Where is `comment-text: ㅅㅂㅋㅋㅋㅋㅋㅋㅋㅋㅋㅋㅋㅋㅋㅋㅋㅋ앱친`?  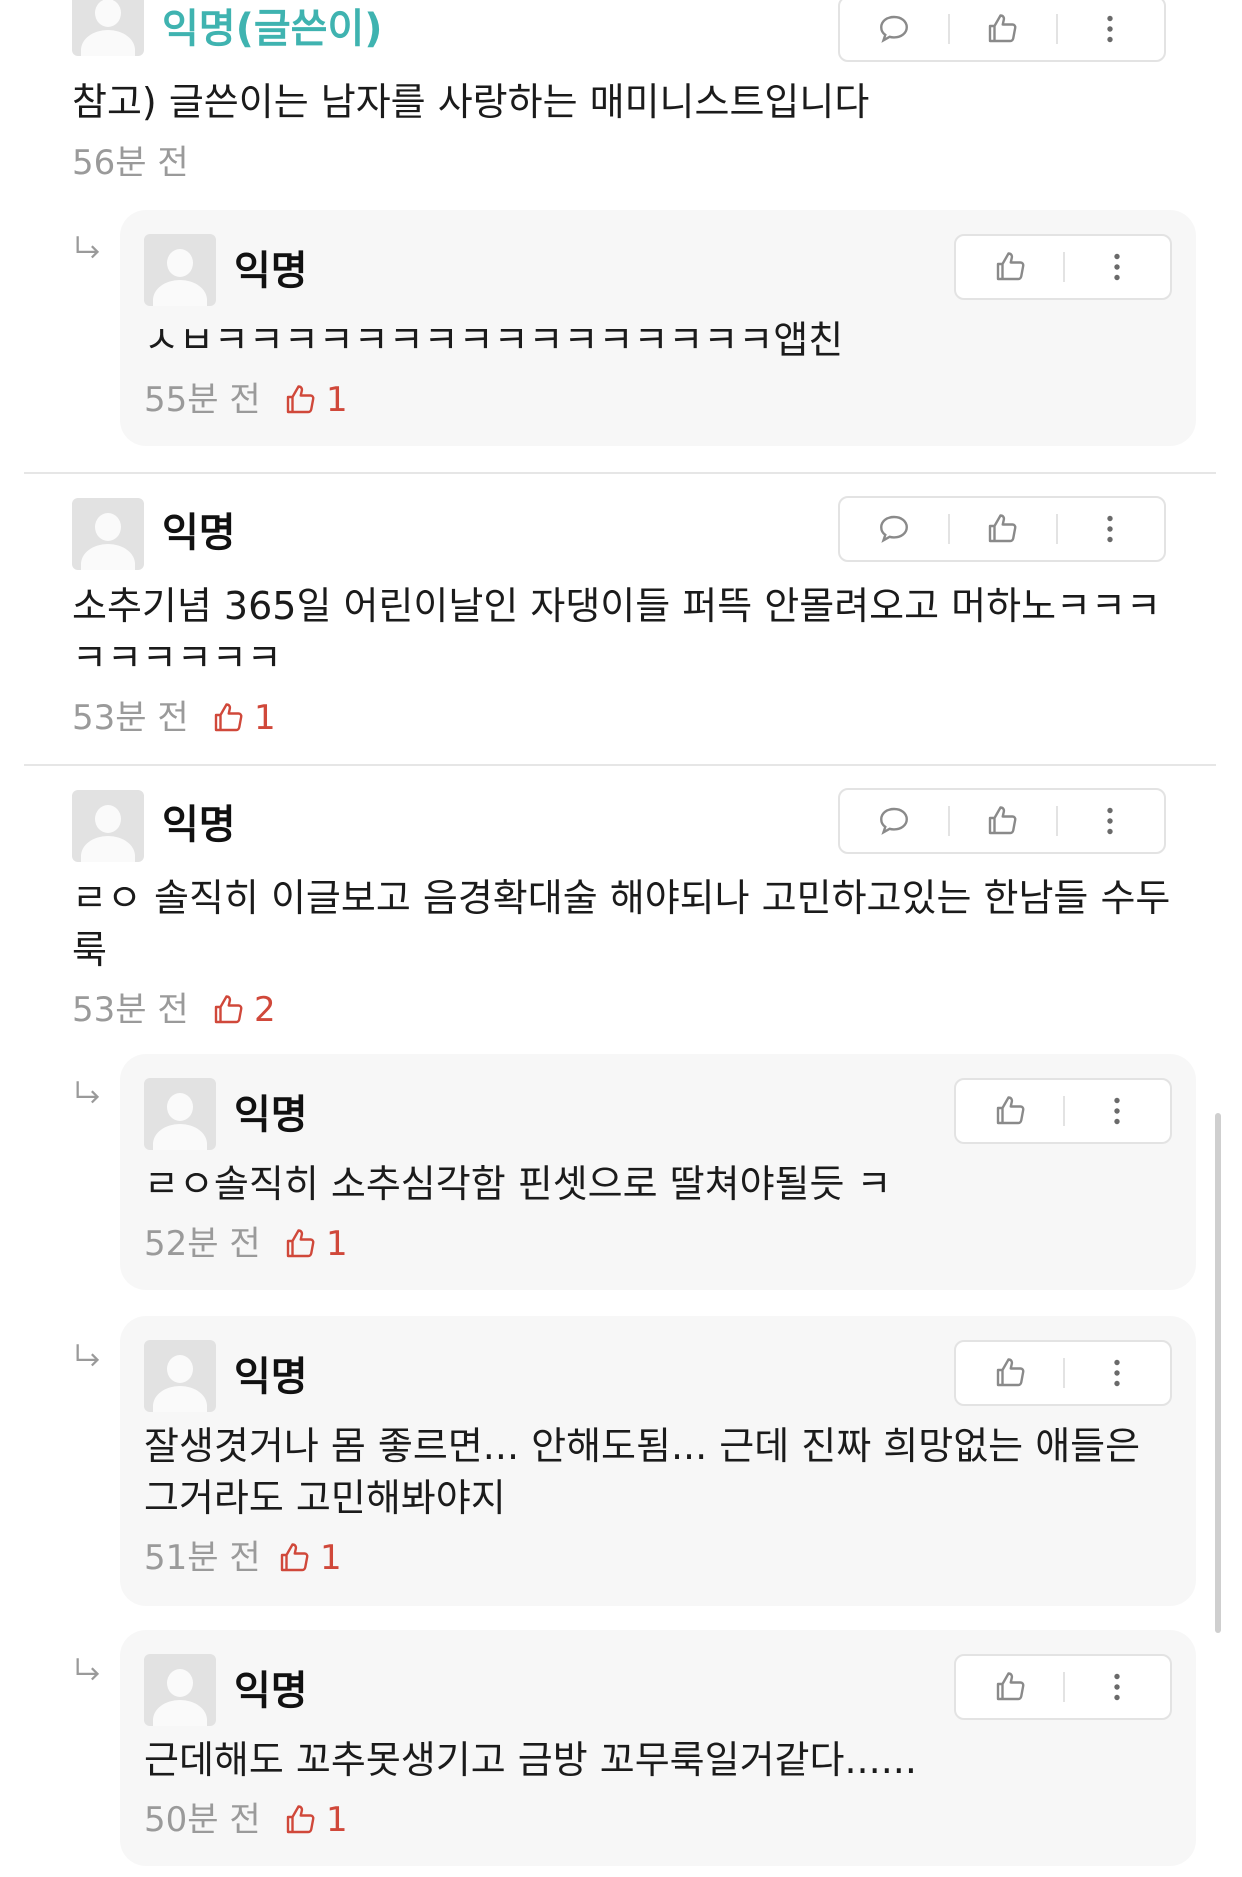
comment-text: ㅅㅂㅋㅋㅋㅋㅋㅋㅋㅋㅋㅋㅋㅋㅋㅋㅋㅋ앱친 is located at coordinates (494, 340).